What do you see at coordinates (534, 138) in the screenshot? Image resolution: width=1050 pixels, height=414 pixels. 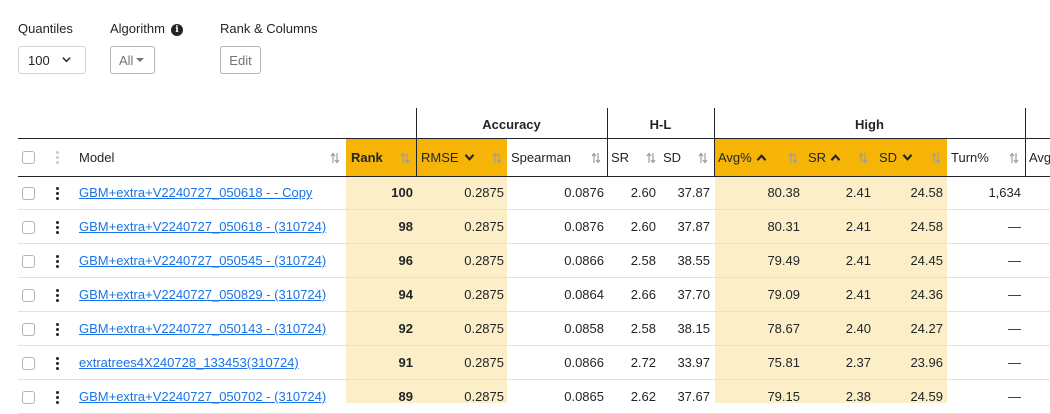 I see `header-separator` at bounding box center [534, 138].